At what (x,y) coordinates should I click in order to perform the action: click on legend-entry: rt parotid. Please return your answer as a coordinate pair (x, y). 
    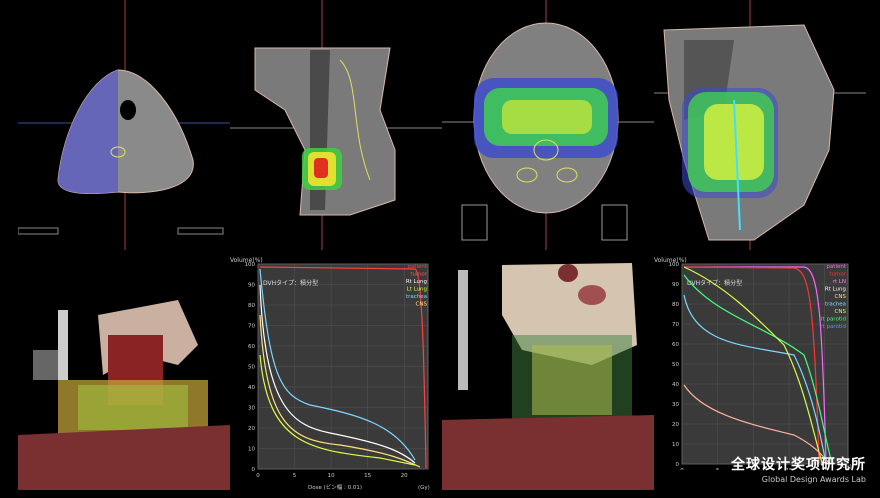
    Looking at the image, I should click on (833, 327).